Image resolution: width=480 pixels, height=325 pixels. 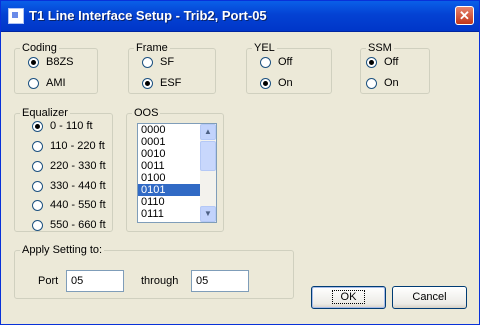 What do you see at coordinates (208, 173) in the screenshot?
I see `listbox-scrollbar: ▲ ▼` at bounding box center [208, 173].